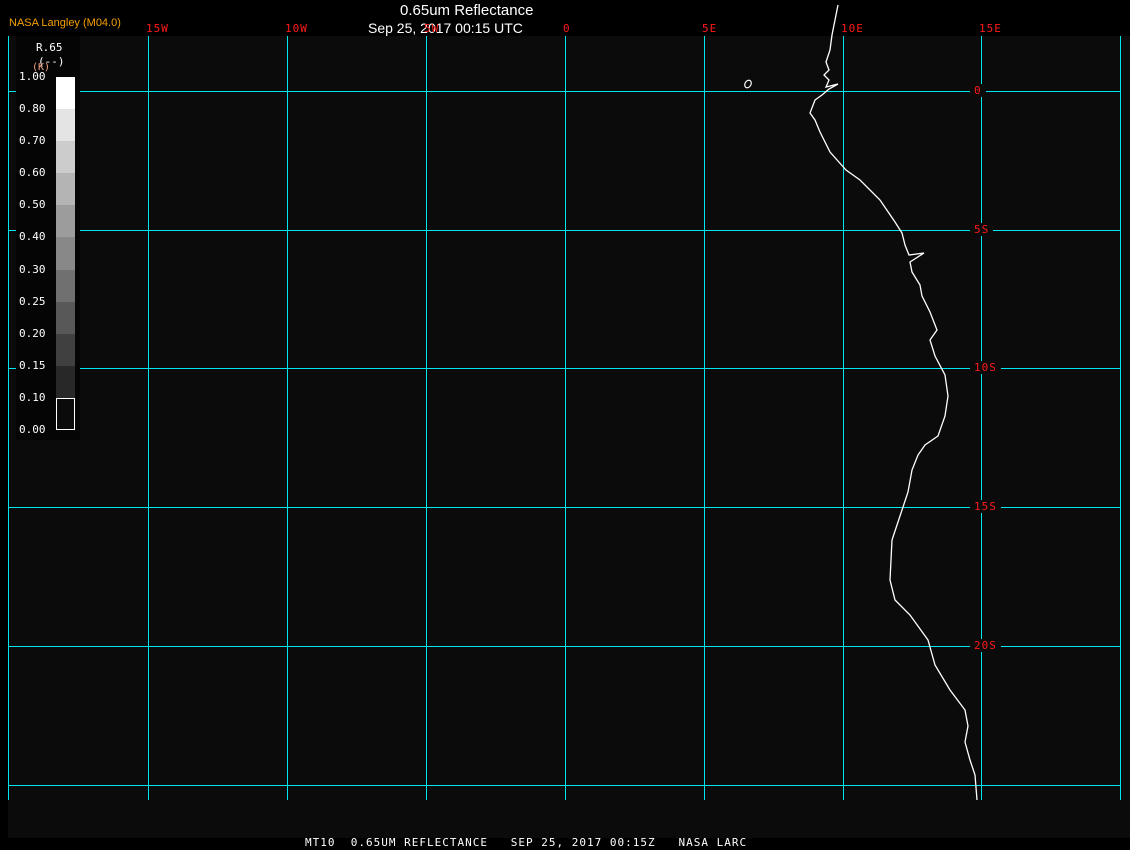 This screenshot has height=850, width=1130. What do you see at coordinates (32, 76) in the screenshot?
I see `colorbar-tick-label: 1.00` at bounding box center [32, 76].